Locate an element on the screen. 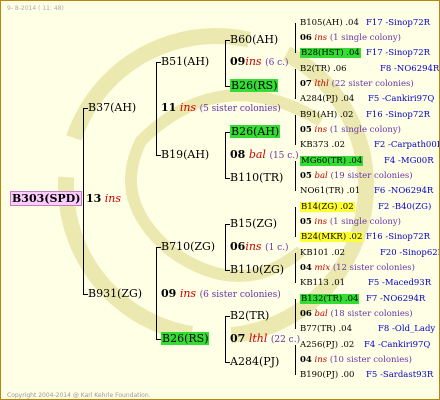 The width and height of the screenshot is (440, 400). leaf-row: 04 mix (12 sister colonies) is located at coordinates (357, 268).